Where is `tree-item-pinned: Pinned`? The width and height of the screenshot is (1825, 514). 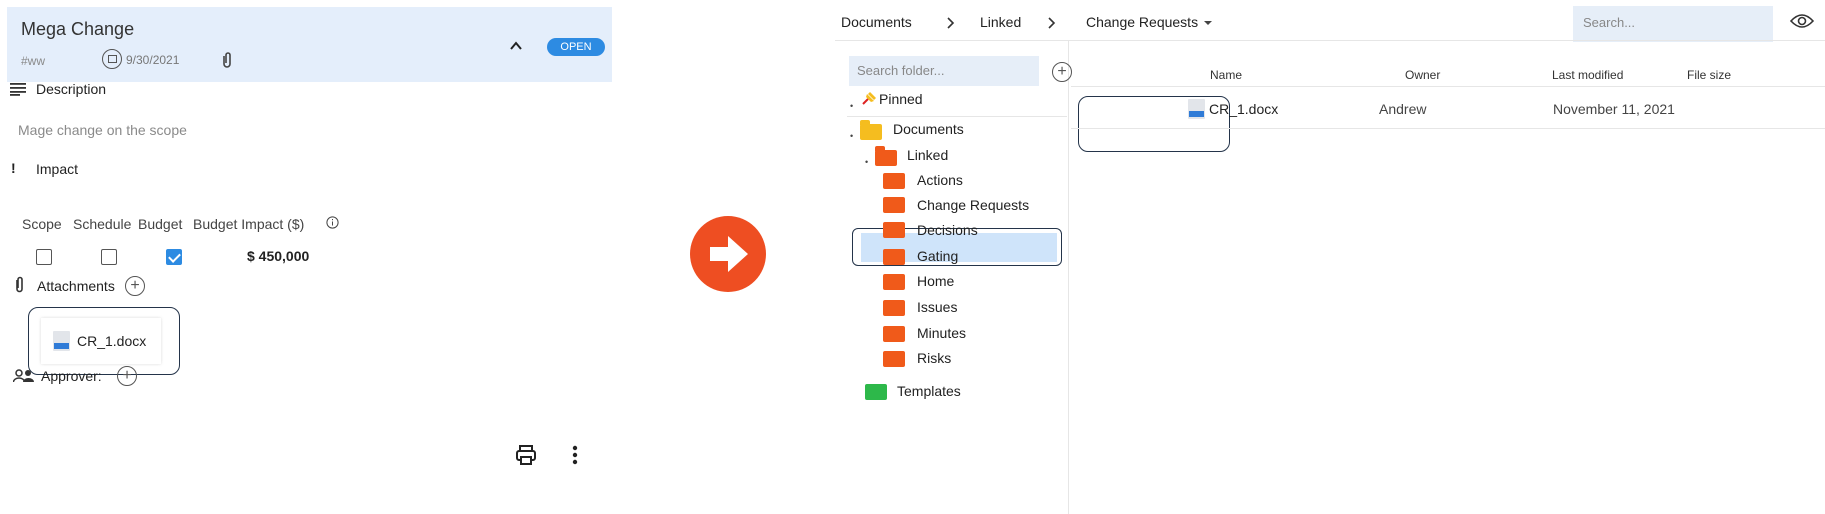 tree-item-pinned: Pinned is located at coordinates (901, 99).